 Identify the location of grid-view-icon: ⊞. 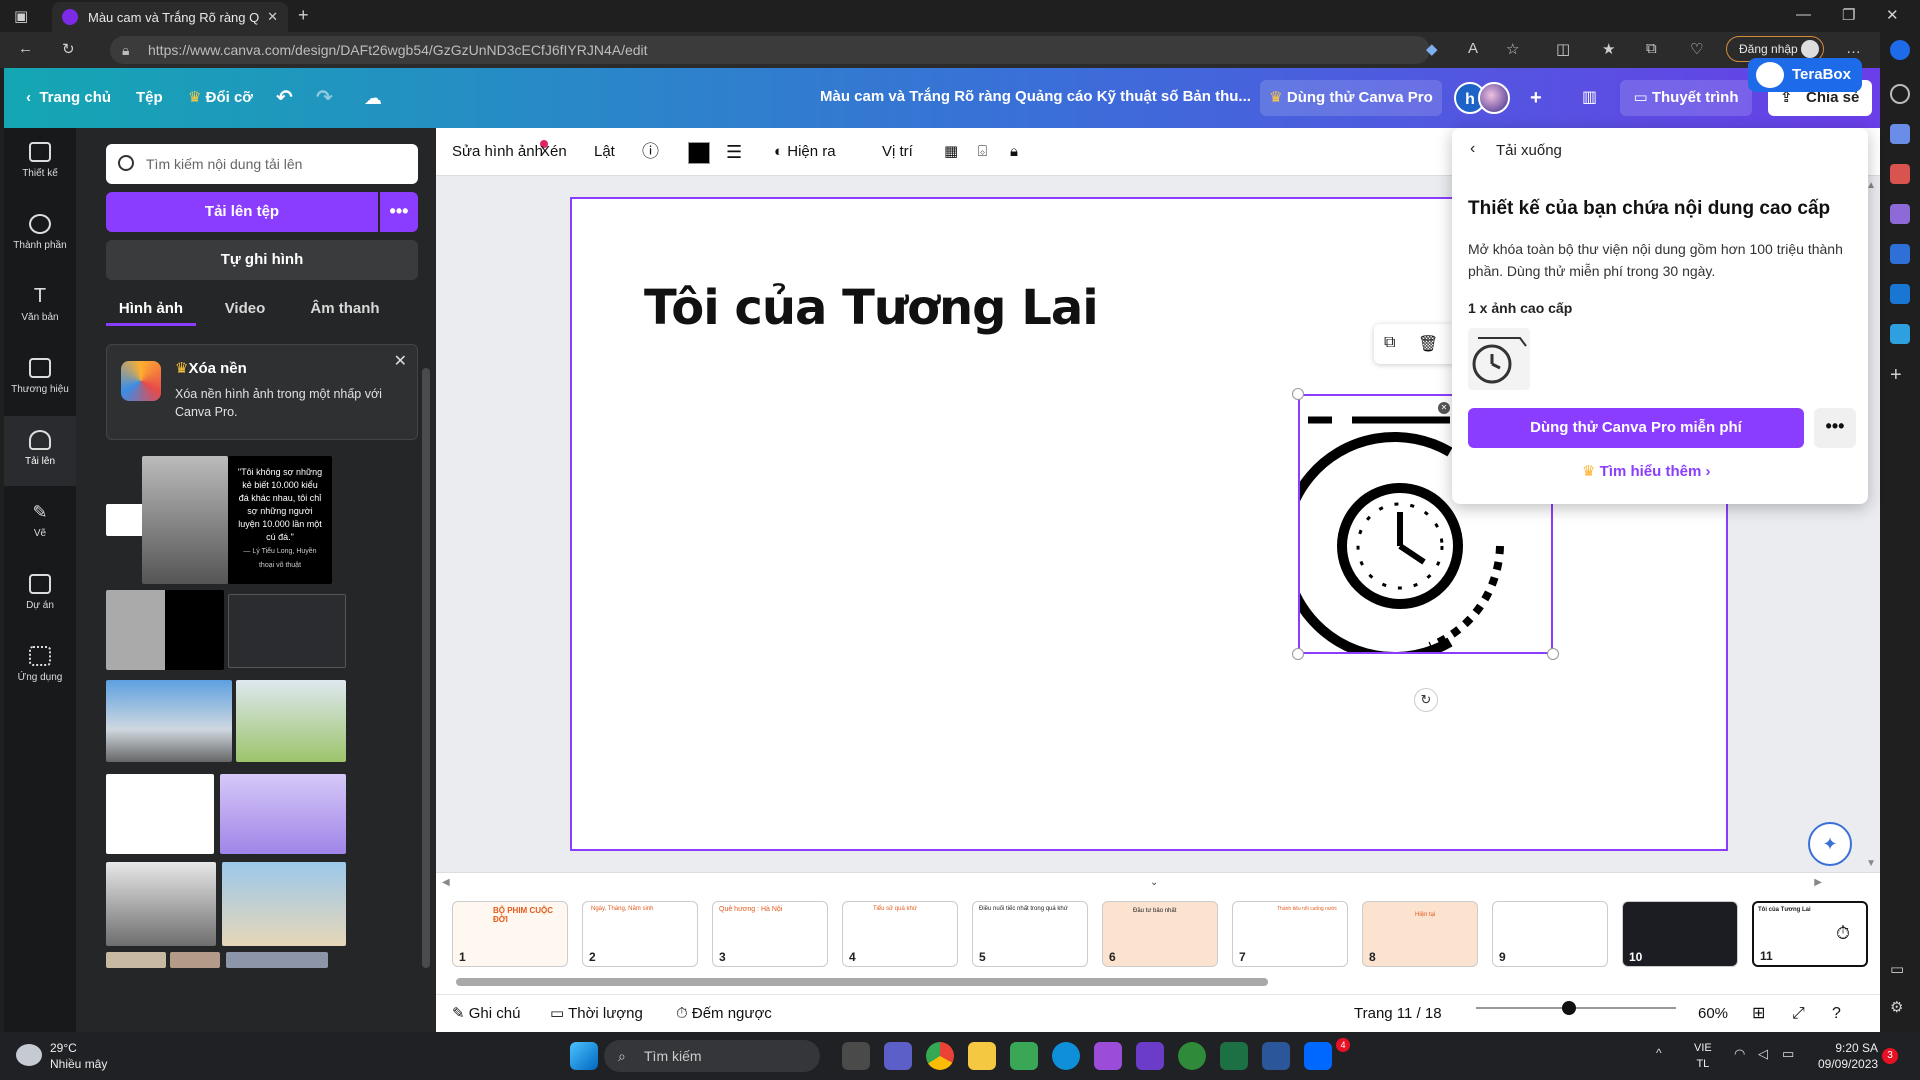
(1758, 1014).